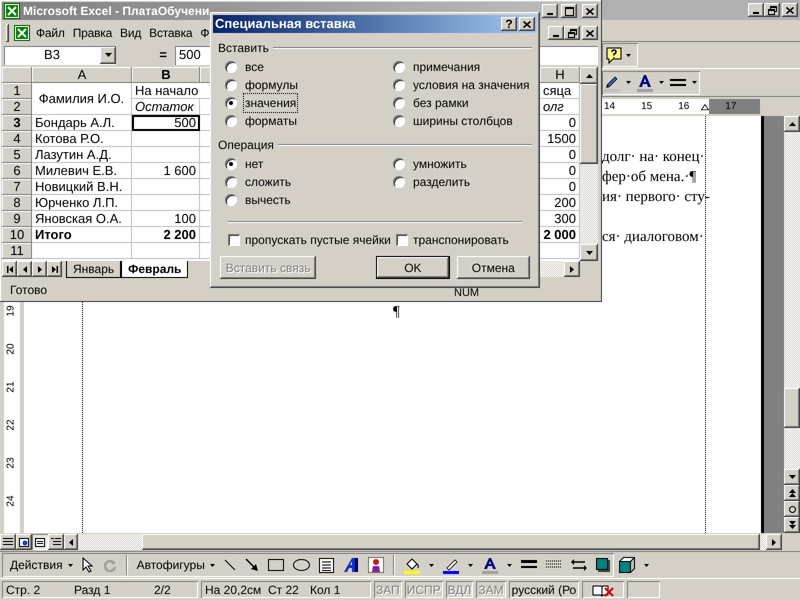 This screenshot has height=600, width=800. Describe the element at coordinates (554, 565) in the screenshot. I see `dash-style-icon` at that location.